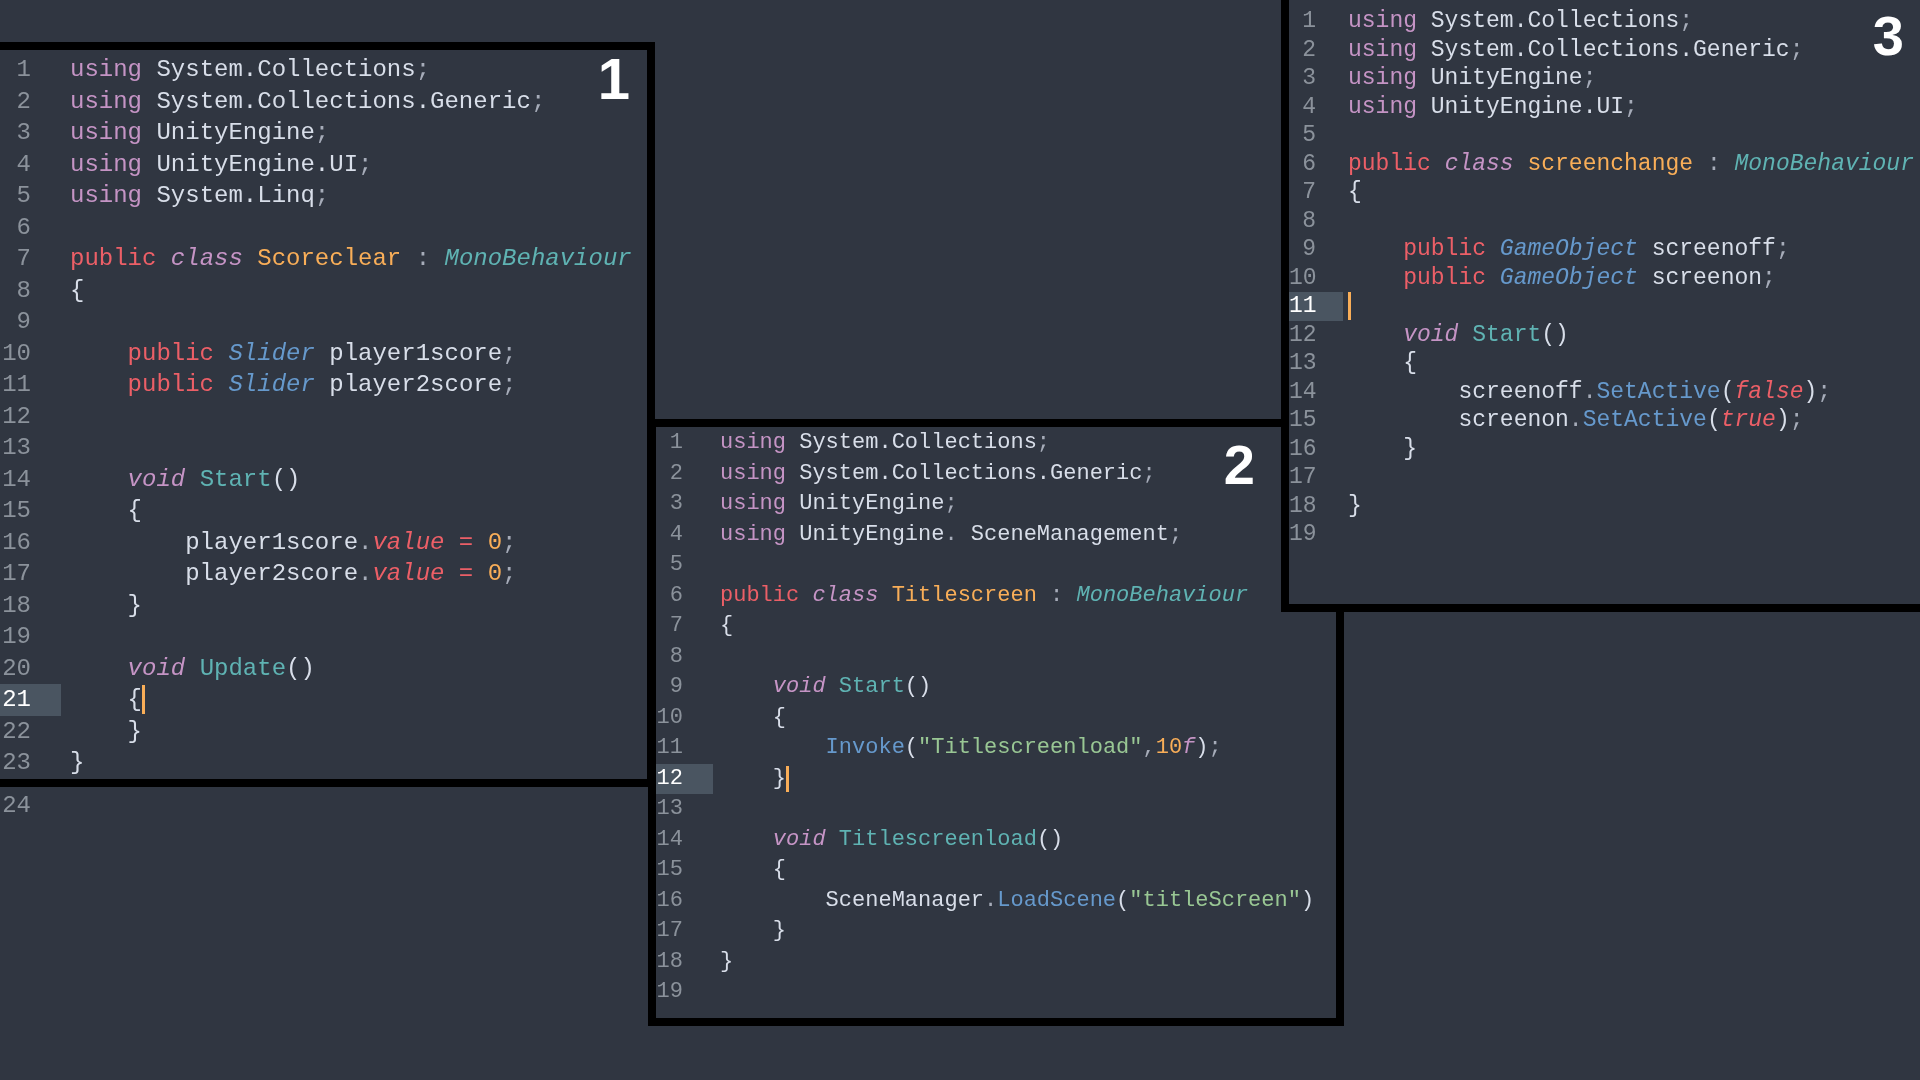 Image resolution: width=1920 pixels, height=1080 pixels. I want to click on panel-number: 1, so click(613, 79).